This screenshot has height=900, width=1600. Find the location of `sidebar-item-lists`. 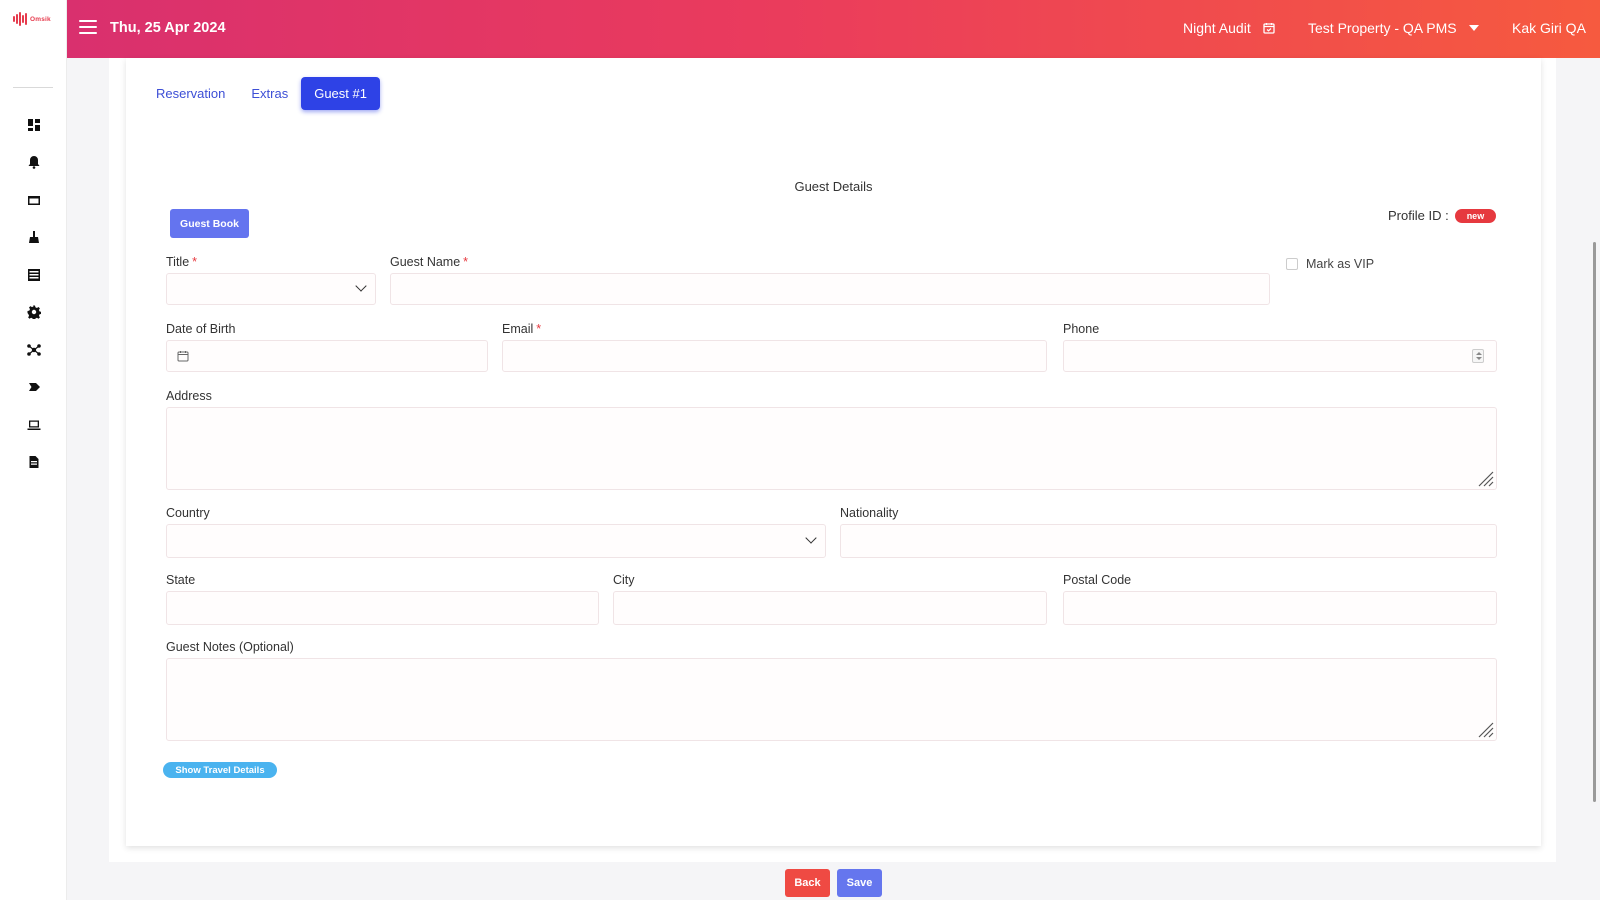

sidebar-item-lists is located at coordinates (33, 275).